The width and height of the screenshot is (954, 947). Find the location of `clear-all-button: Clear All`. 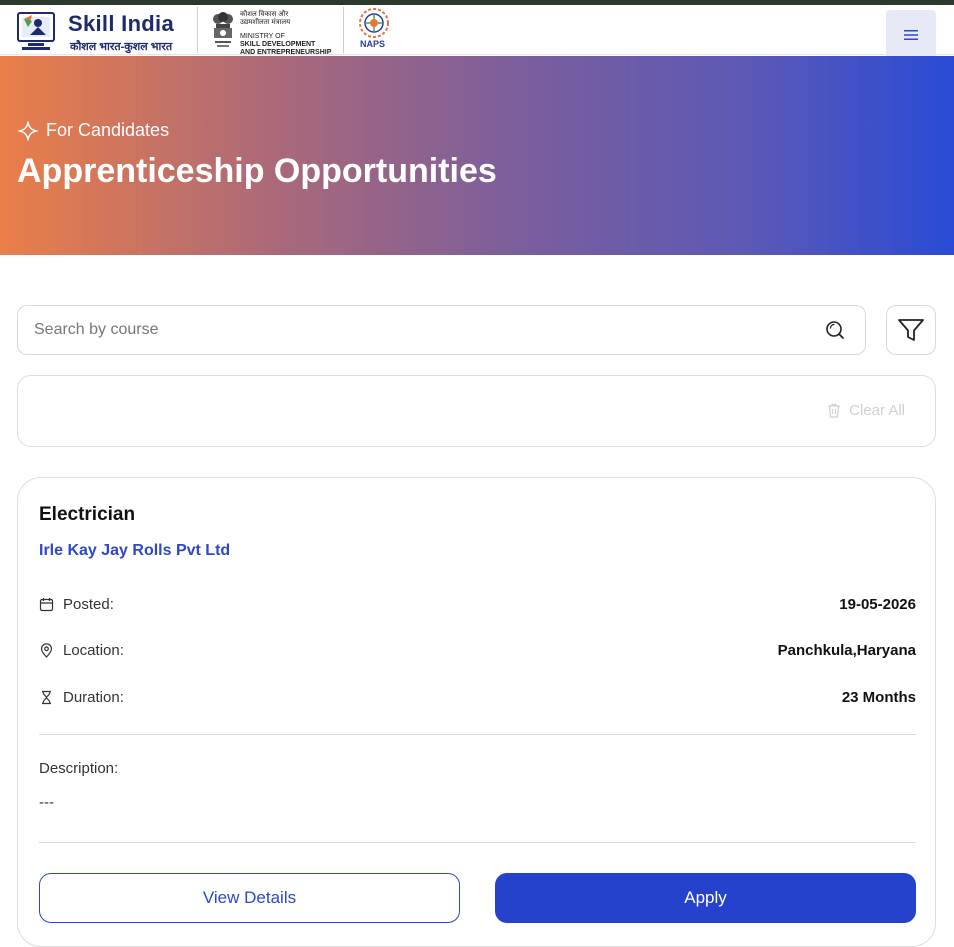

clear-all-button: Clear All is located at coordinates (866, 410).